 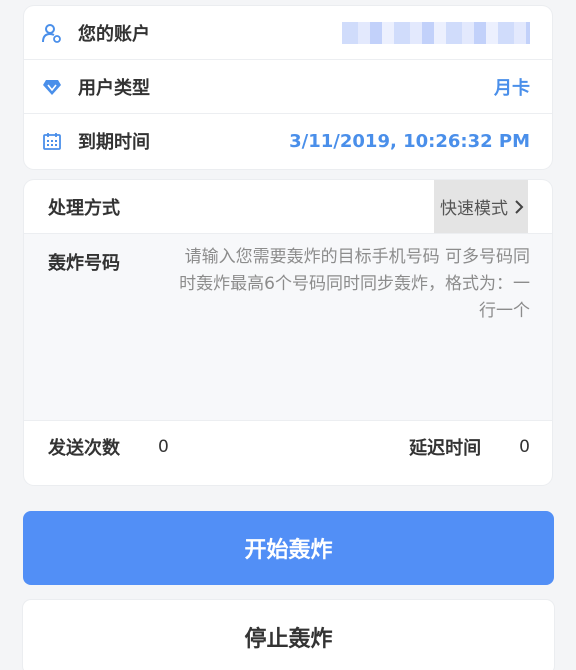 What do you see at coordinates (524, 447) in the screenshot?
I see `delay-input: 0` at bounding box center [524, 447].